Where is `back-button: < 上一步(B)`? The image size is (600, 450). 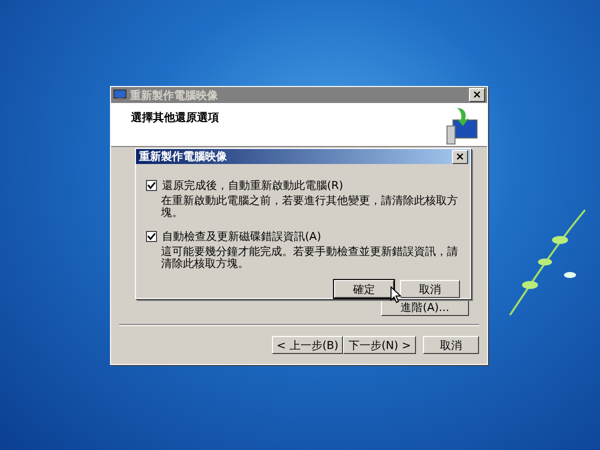 back-button: < 上一步(B) is located at coordinates (308, 345).